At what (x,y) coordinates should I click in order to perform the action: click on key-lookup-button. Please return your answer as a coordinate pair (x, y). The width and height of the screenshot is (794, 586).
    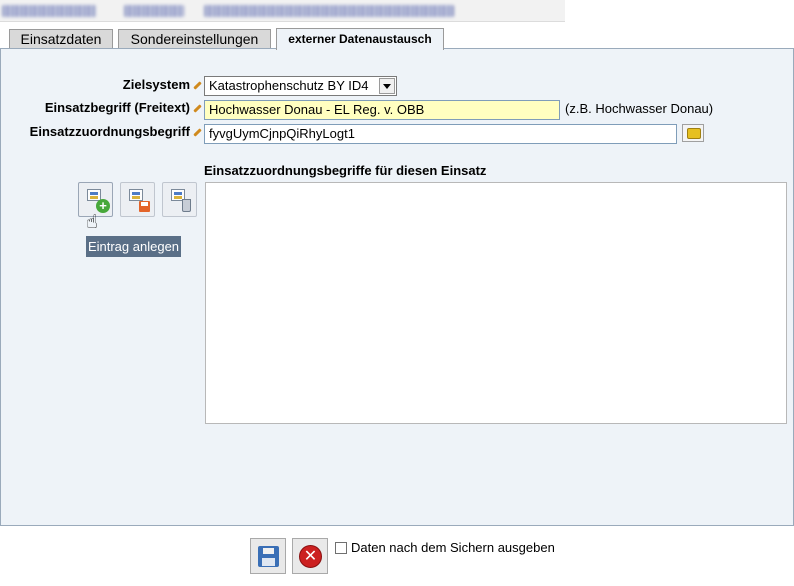
    Looking at the image, I should click on (693, 133).